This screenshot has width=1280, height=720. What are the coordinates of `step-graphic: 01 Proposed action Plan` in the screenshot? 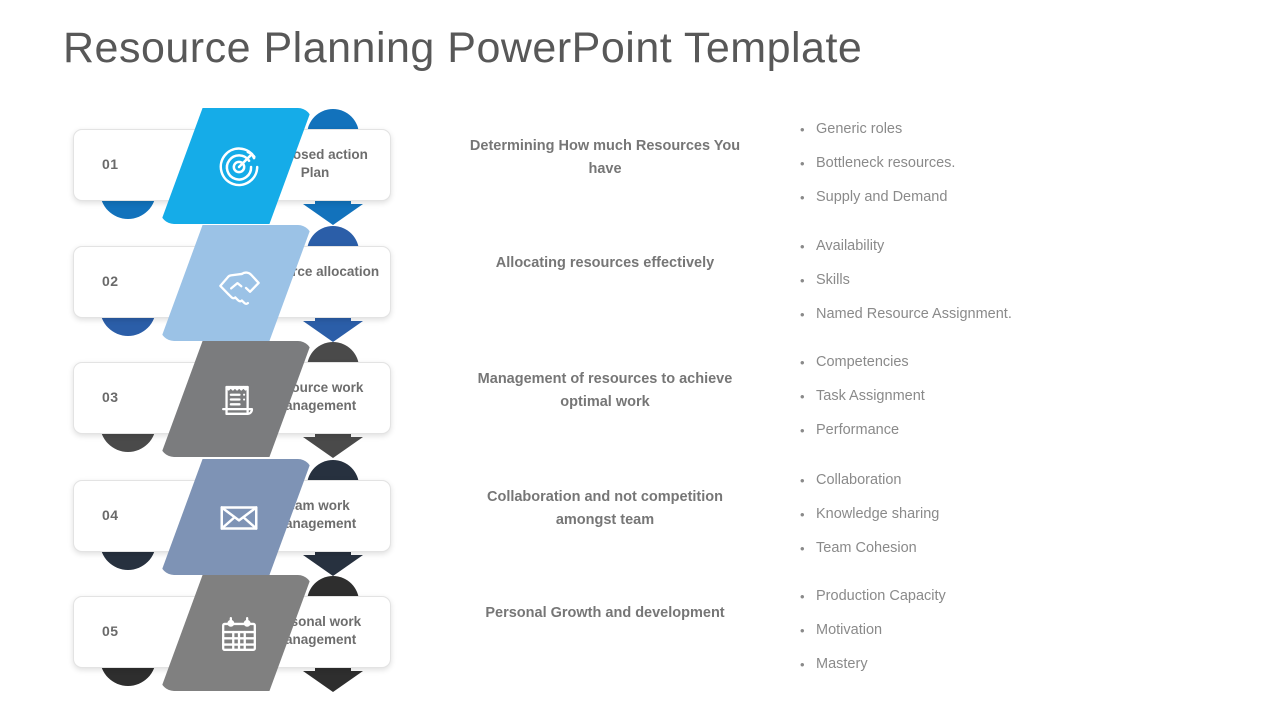 It's located at (230, 166).